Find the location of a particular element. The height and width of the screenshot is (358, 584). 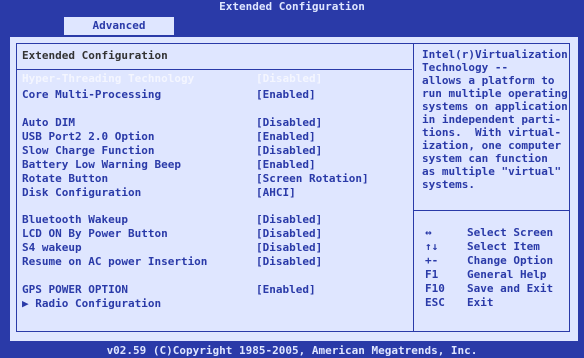

setting-usb-port2-value: [Enabled] is located at coordinates (286, 136).